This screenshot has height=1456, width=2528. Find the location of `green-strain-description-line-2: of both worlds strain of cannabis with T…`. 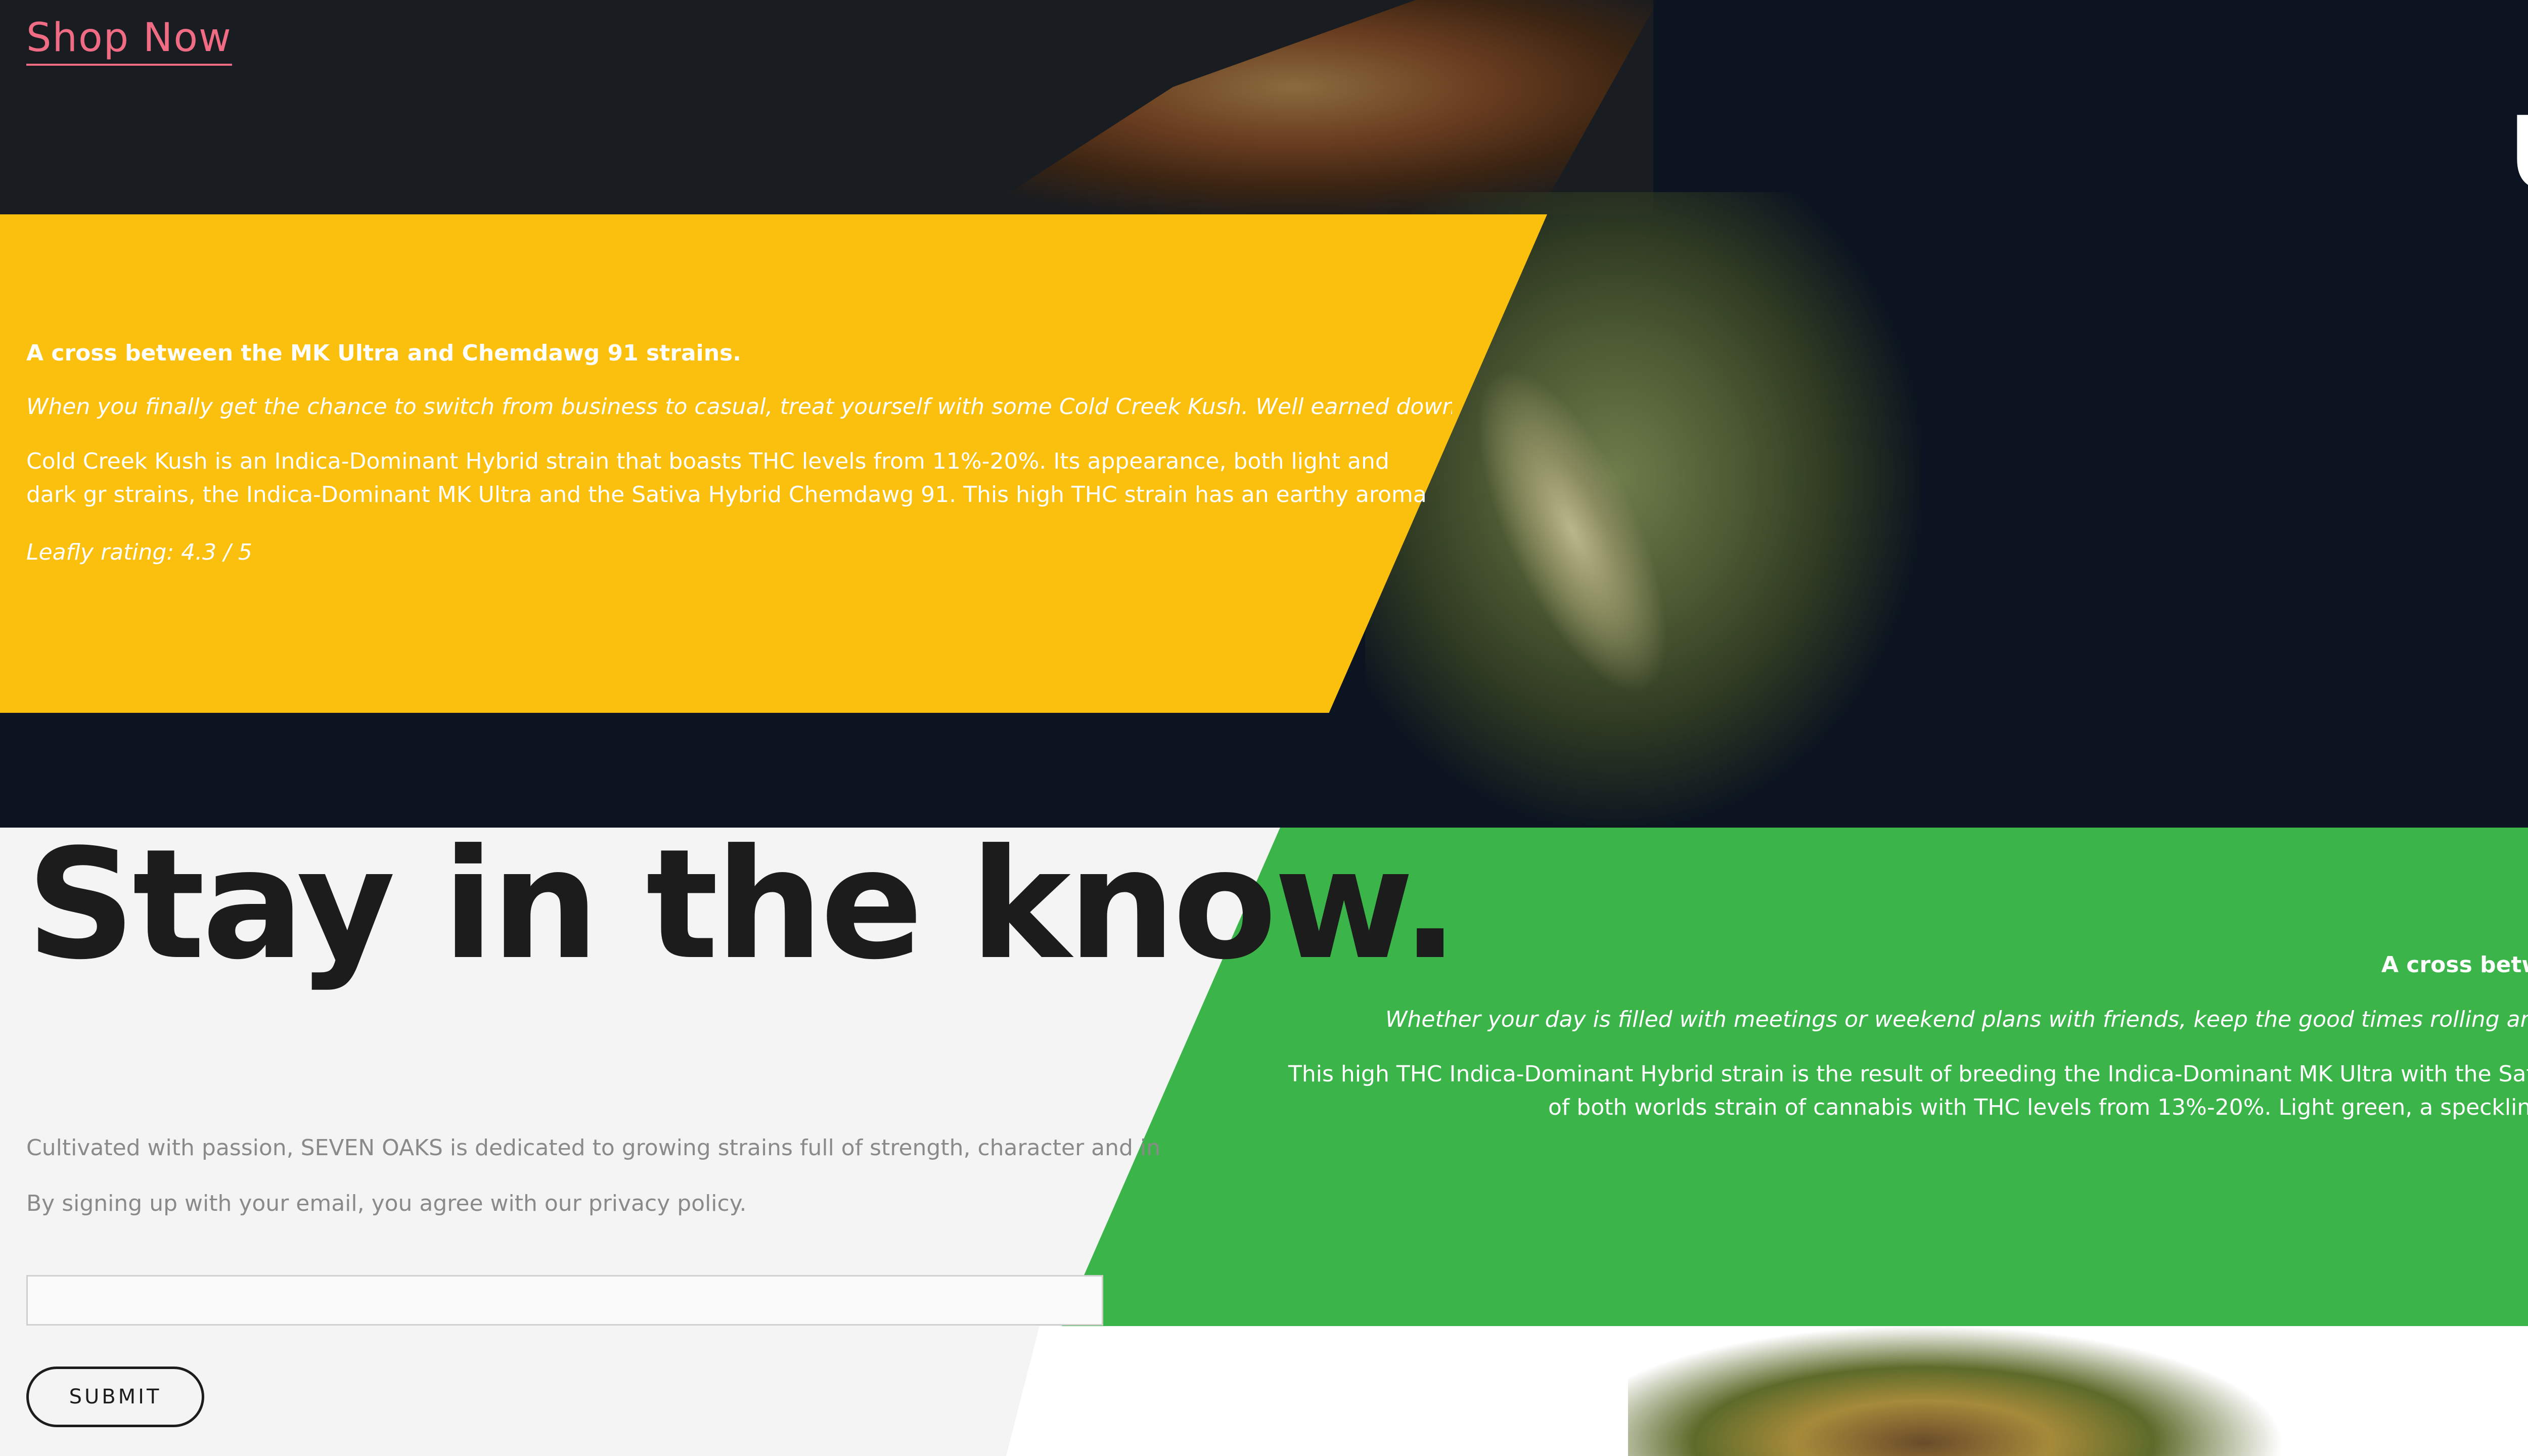

green-strain-description-line-2: of both worlds strain of cannabis with T… is located at coordinates (2038, 1107).